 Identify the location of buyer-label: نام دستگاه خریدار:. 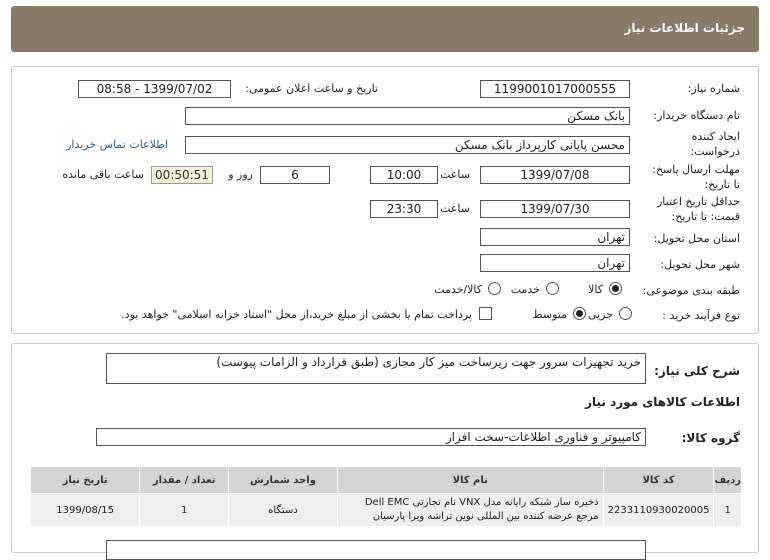
(696, 115).